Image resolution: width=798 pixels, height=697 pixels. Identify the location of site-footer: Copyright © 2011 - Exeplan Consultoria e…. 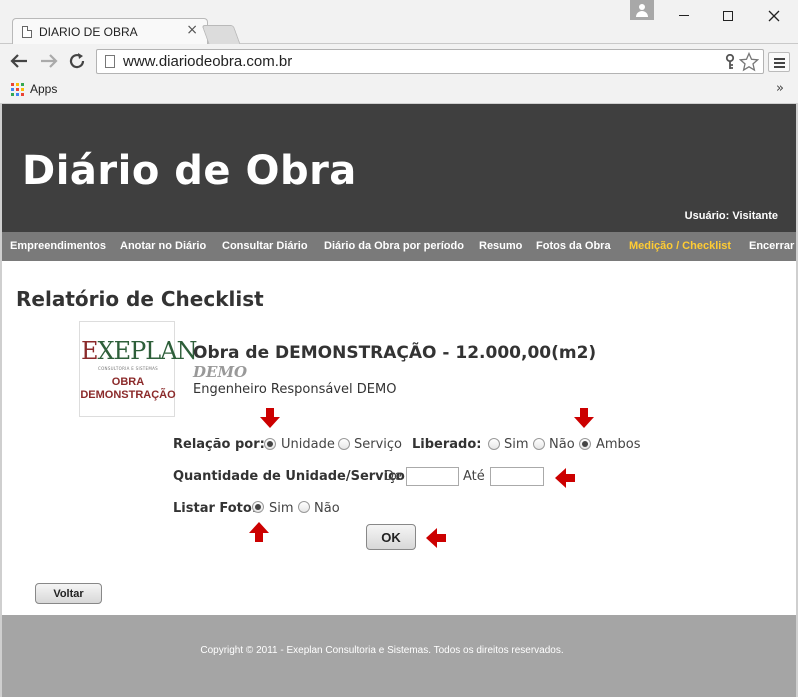
(399, 656).